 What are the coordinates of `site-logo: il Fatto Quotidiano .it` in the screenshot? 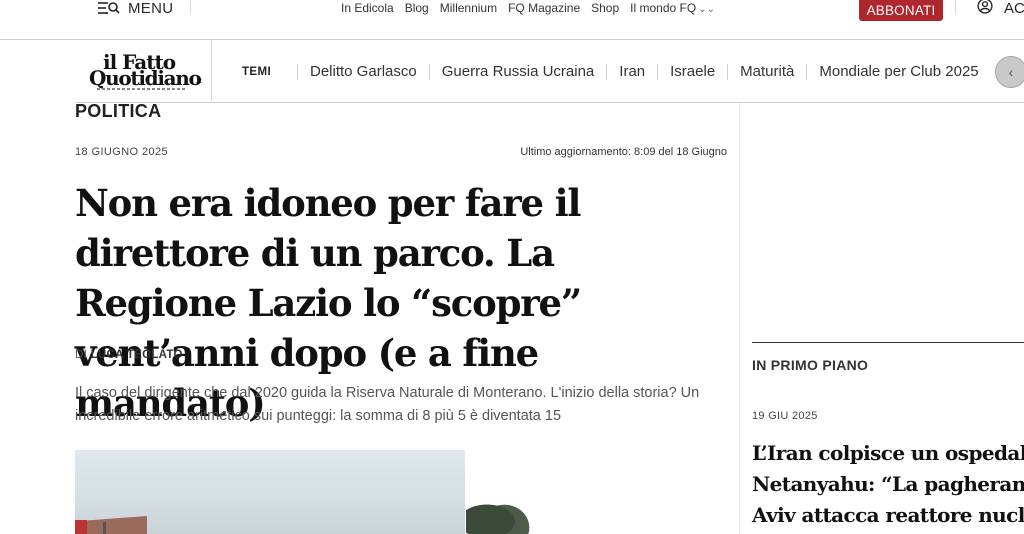 It's located at (145, 71).